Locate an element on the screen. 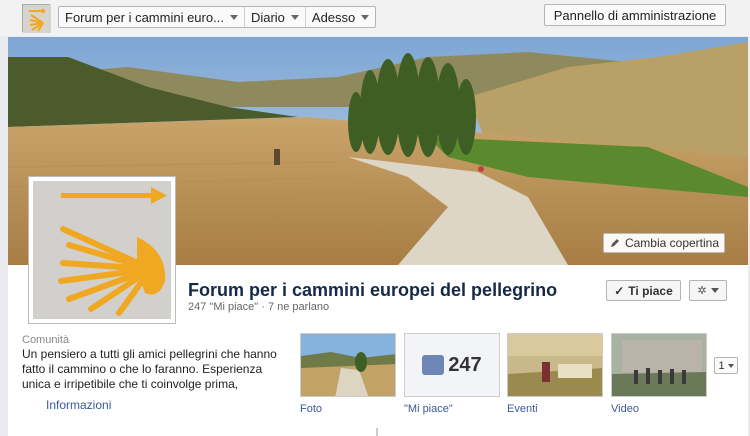 The width and height of the screenshot is (750, 436). pencil-icon is located at coordinates (614, 243).